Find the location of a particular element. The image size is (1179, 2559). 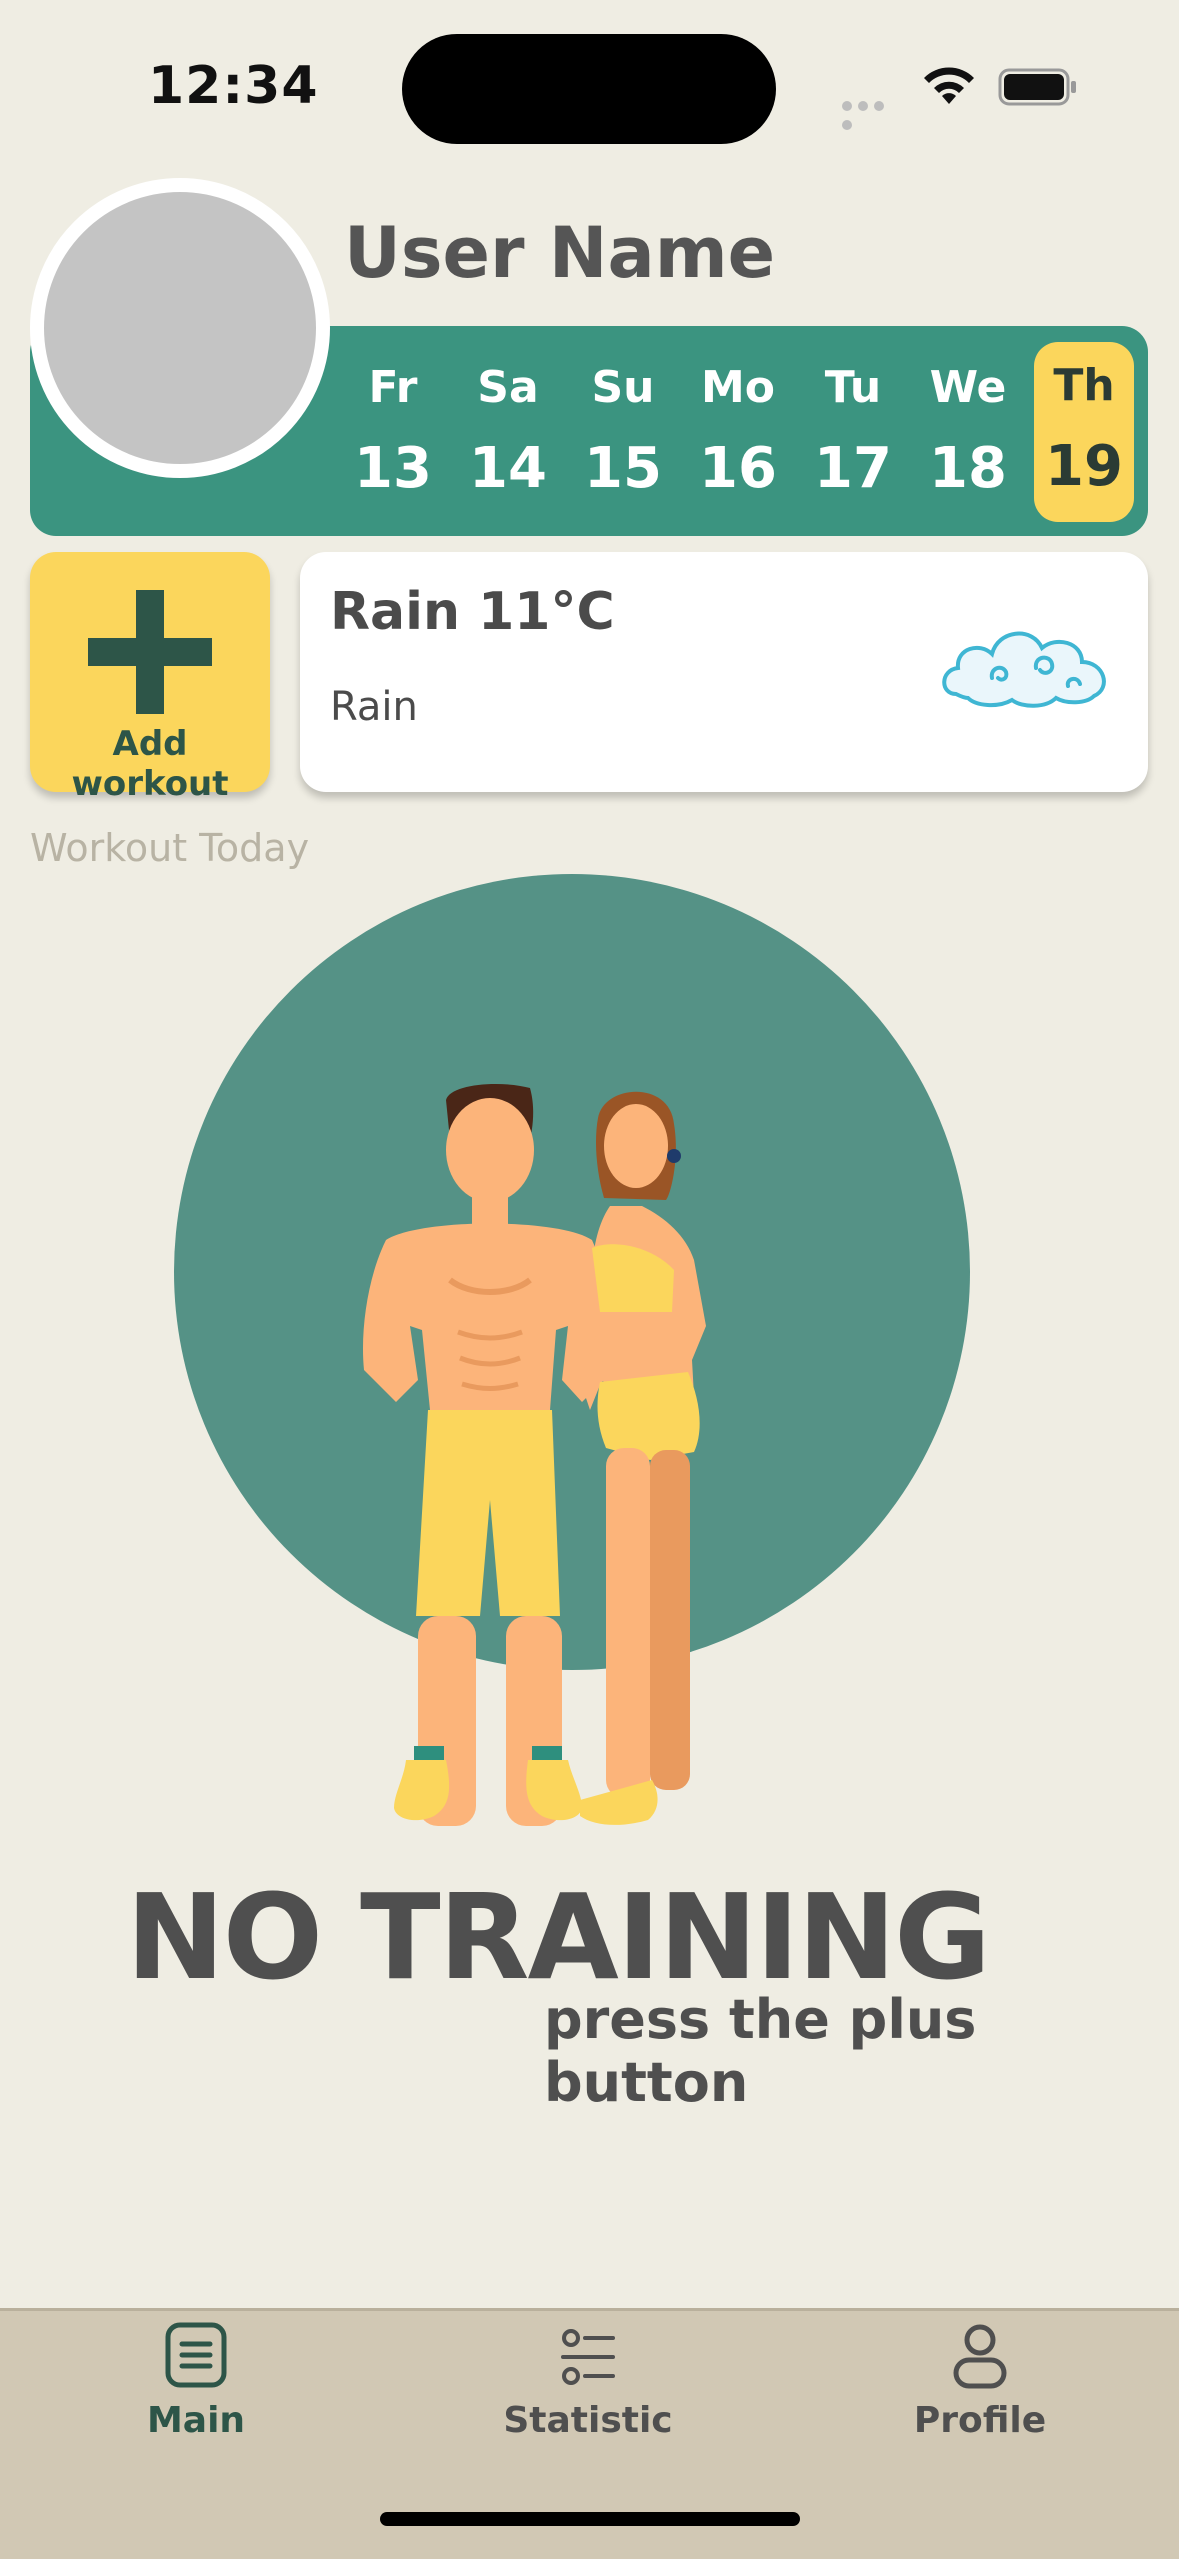

tab-main: Main is located at coordinates (196, 2400).